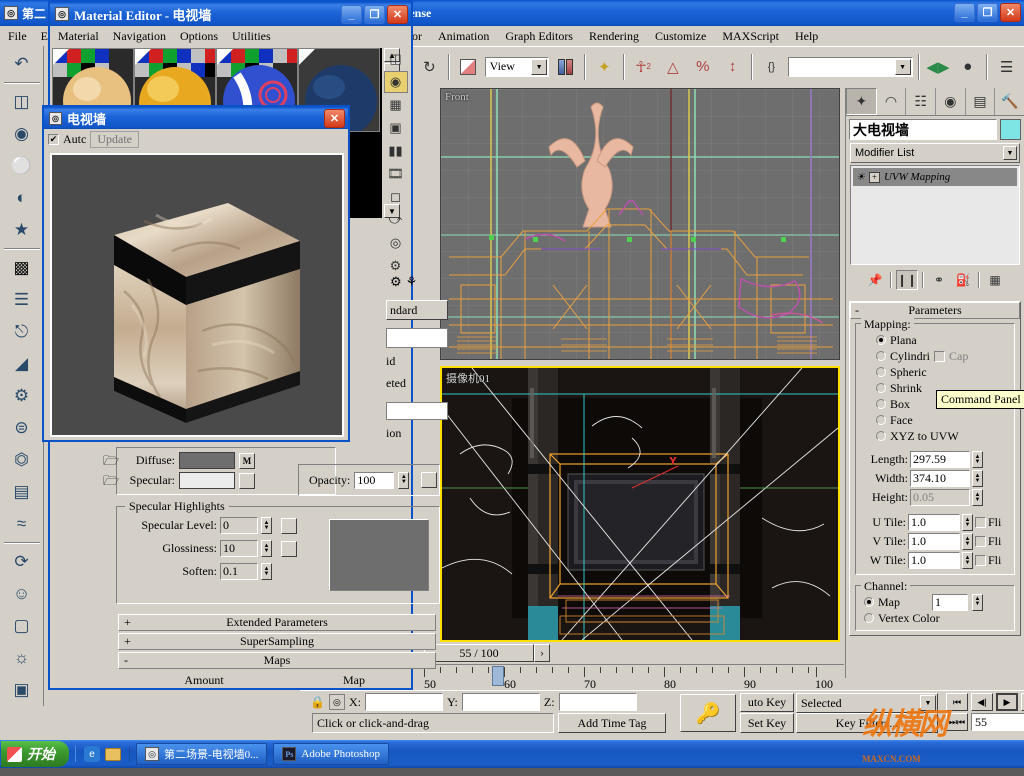 The height and width of the screenshot is (776, 1024). I want to click on skeleton-icon: ⊜, so click(22, 428).